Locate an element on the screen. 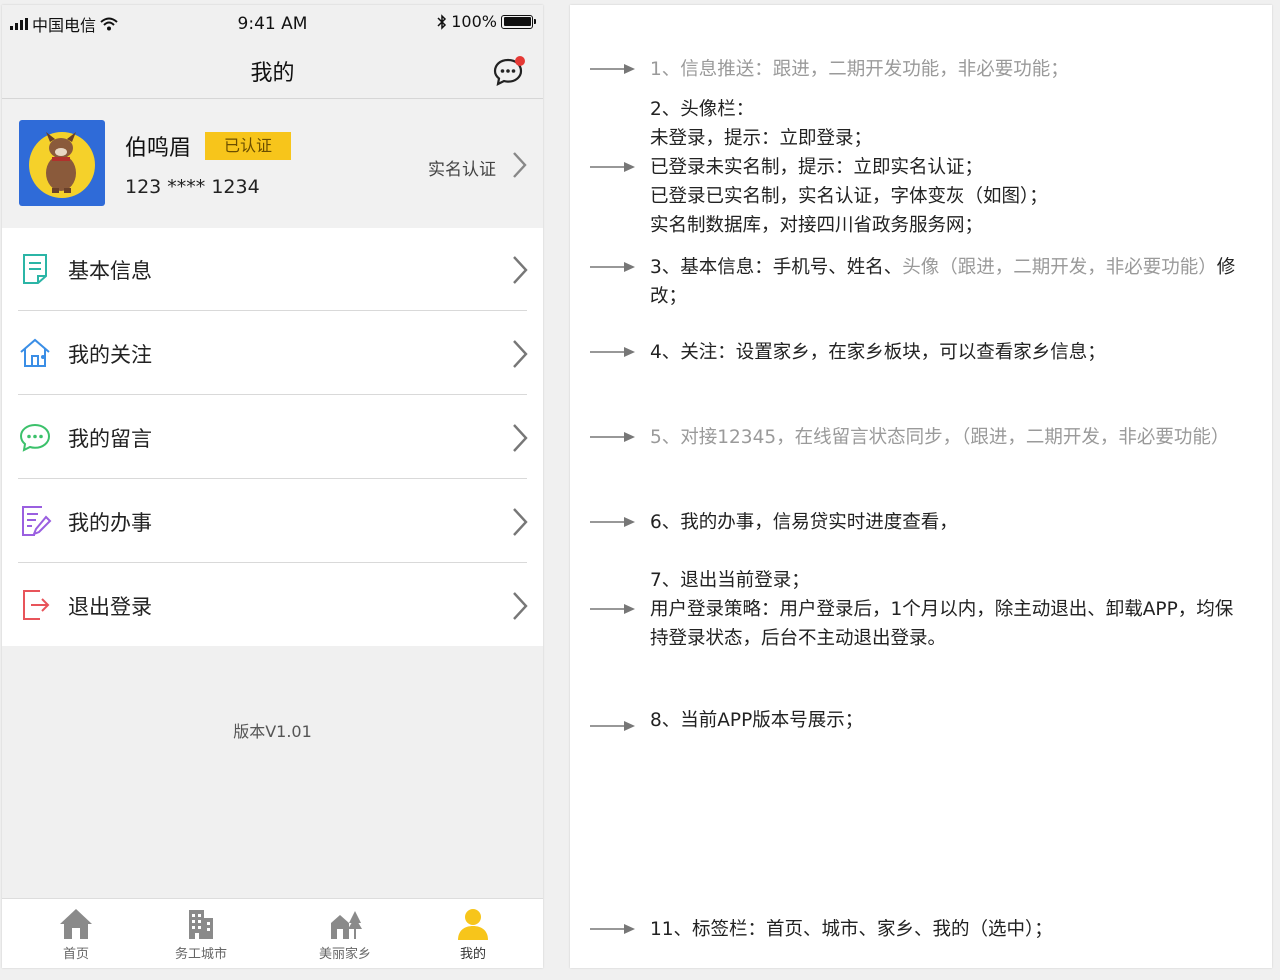 This screenshot has width=1280, height=980. menu-item-logout: 退出登录 is located at coordinates (272, 605).